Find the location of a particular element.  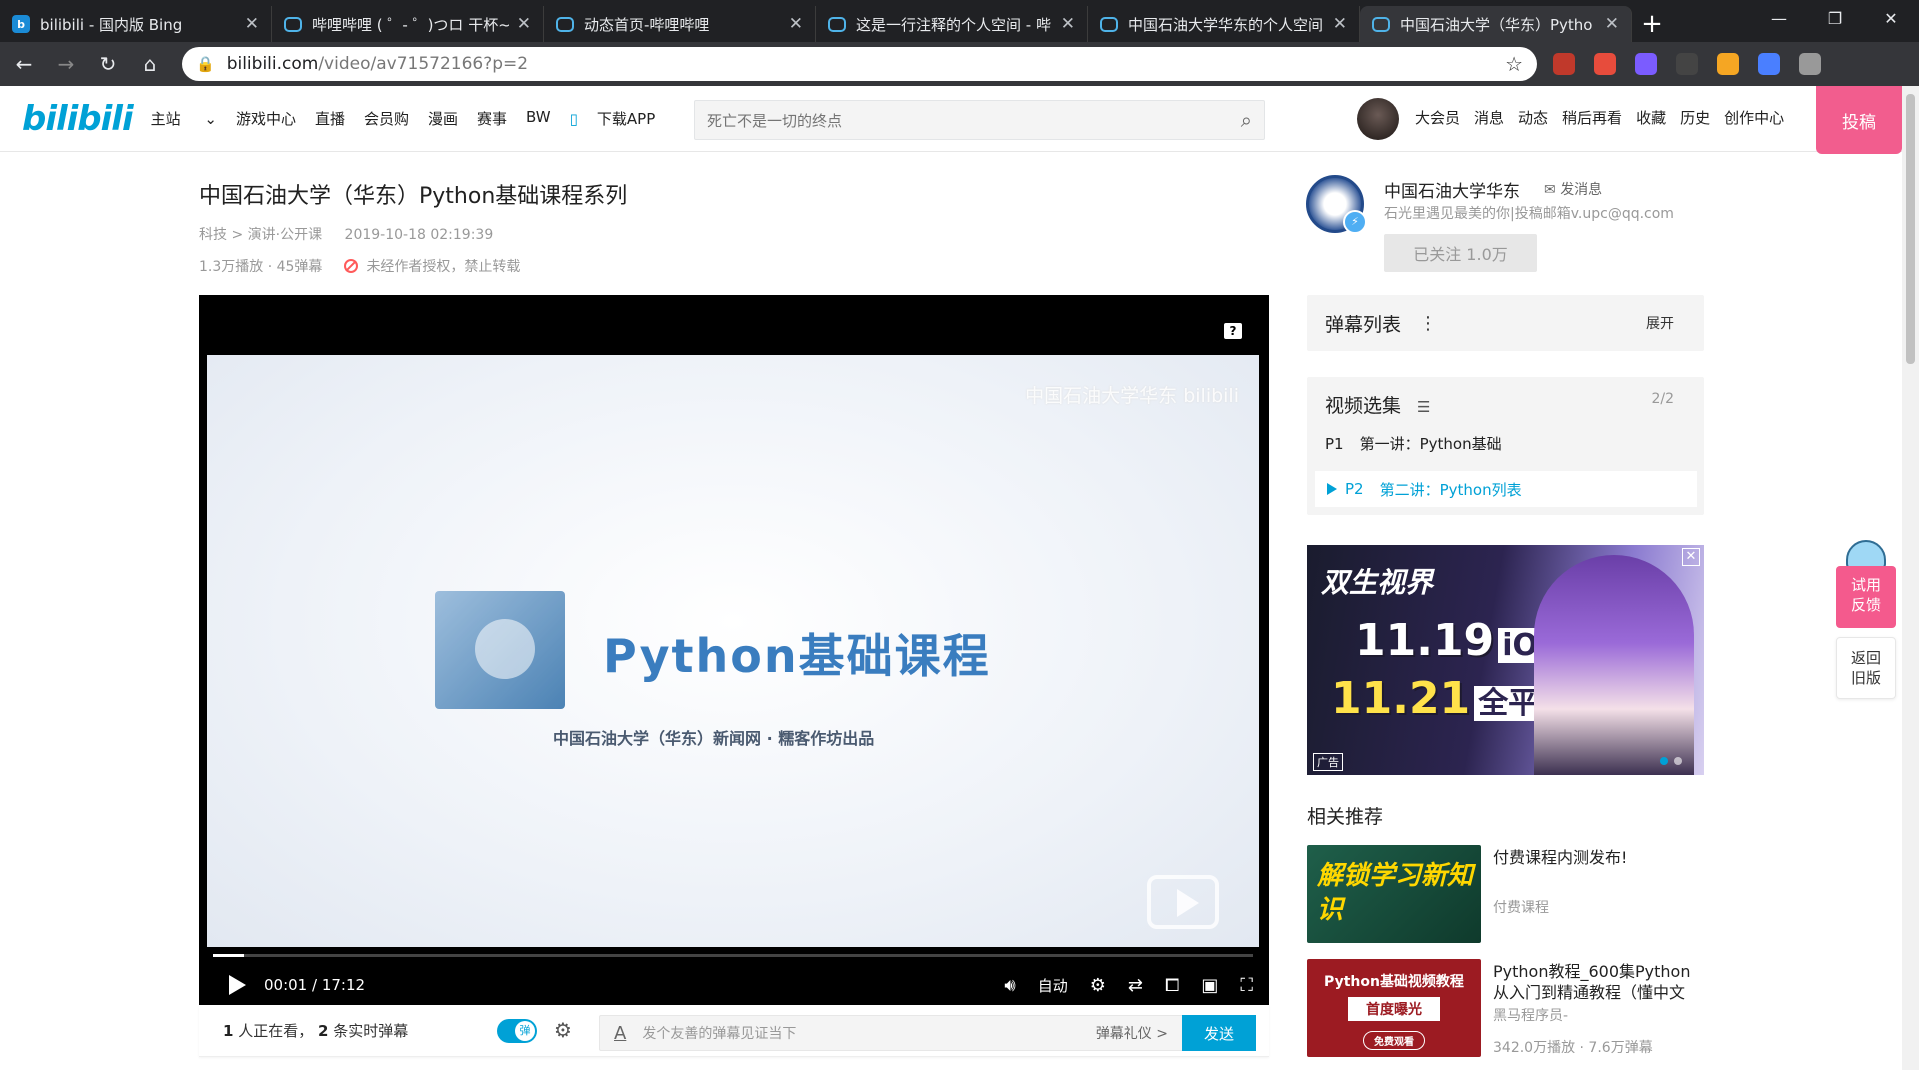

scrollbar-thumb is located at coordinates (1910, 229).